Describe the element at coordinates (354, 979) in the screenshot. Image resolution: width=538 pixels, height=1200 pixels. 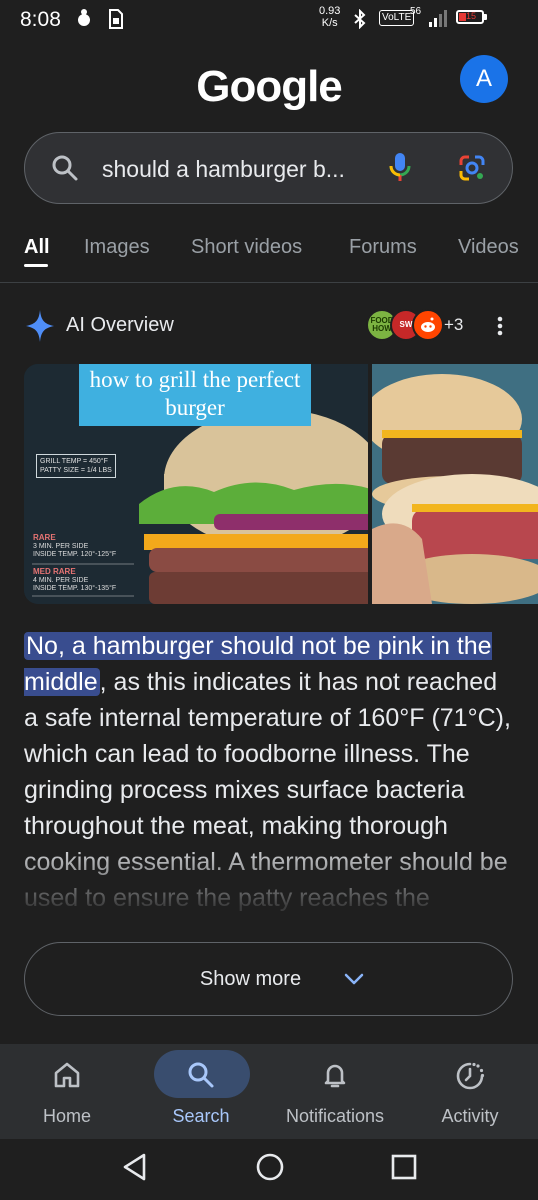
I see `chevron-down-icon` at that location.